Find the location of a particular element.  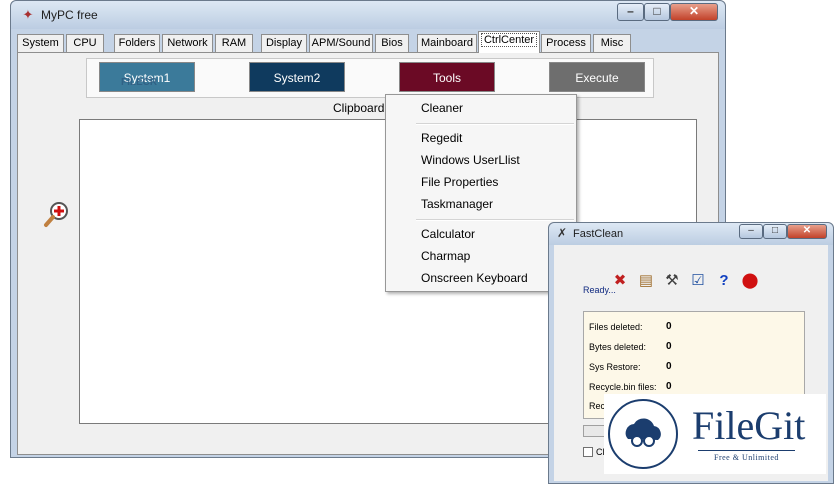

menu-item-charmap: Charmap is located at coordinates (481, 256).